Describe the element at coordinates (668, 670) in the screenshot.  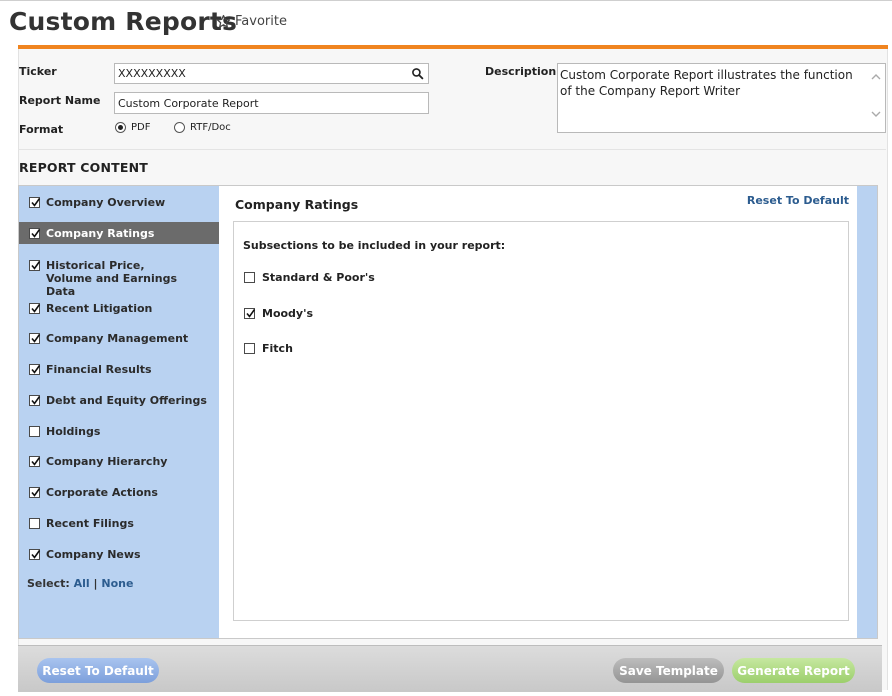
I see `save-template-button: Save Template` at that location.